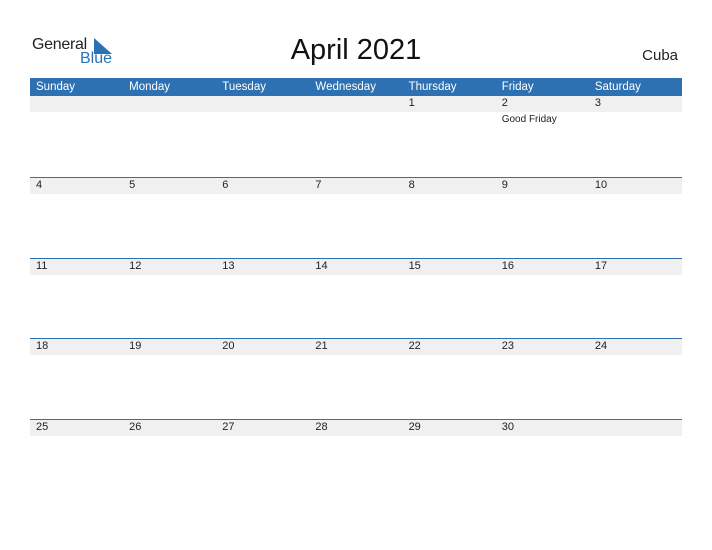  I want to click on week-row: 11 12 13 14 15 16 17, so click(356, 298).